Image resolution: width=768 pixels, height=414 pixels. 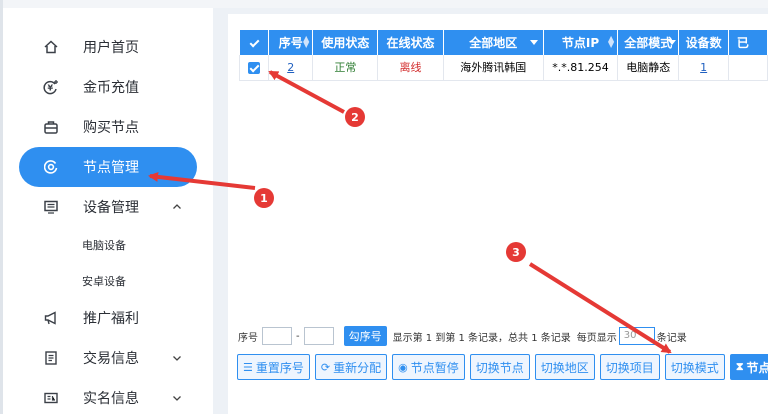 I want to click on sidebar-item-label: 金币充值, so click(x=111, y=88).